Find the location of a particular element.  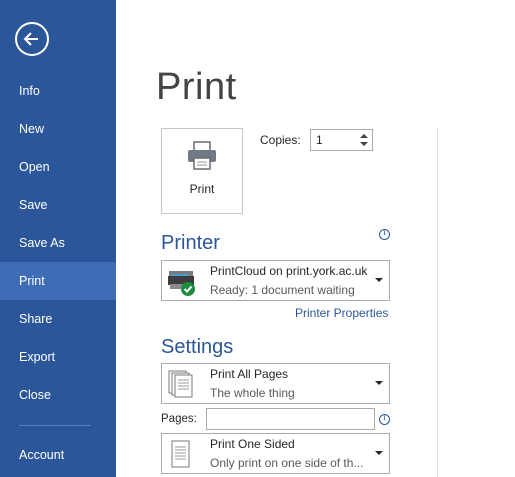

back-arrow-icon is located at coordinates (30, 39).